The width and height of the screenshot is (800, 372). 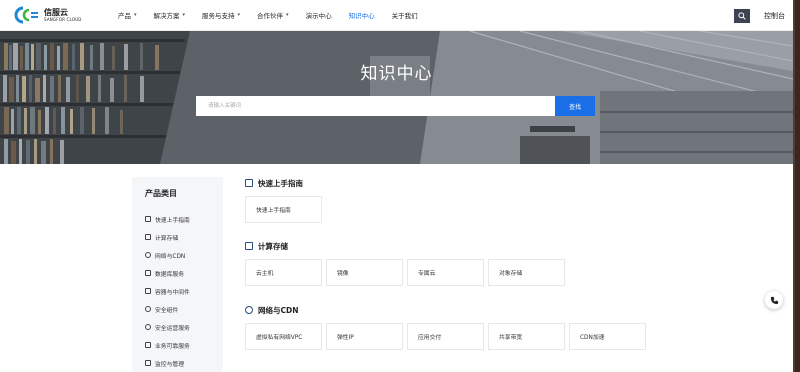 I want to click on contact-phone-button, so click(x=774, y=300).